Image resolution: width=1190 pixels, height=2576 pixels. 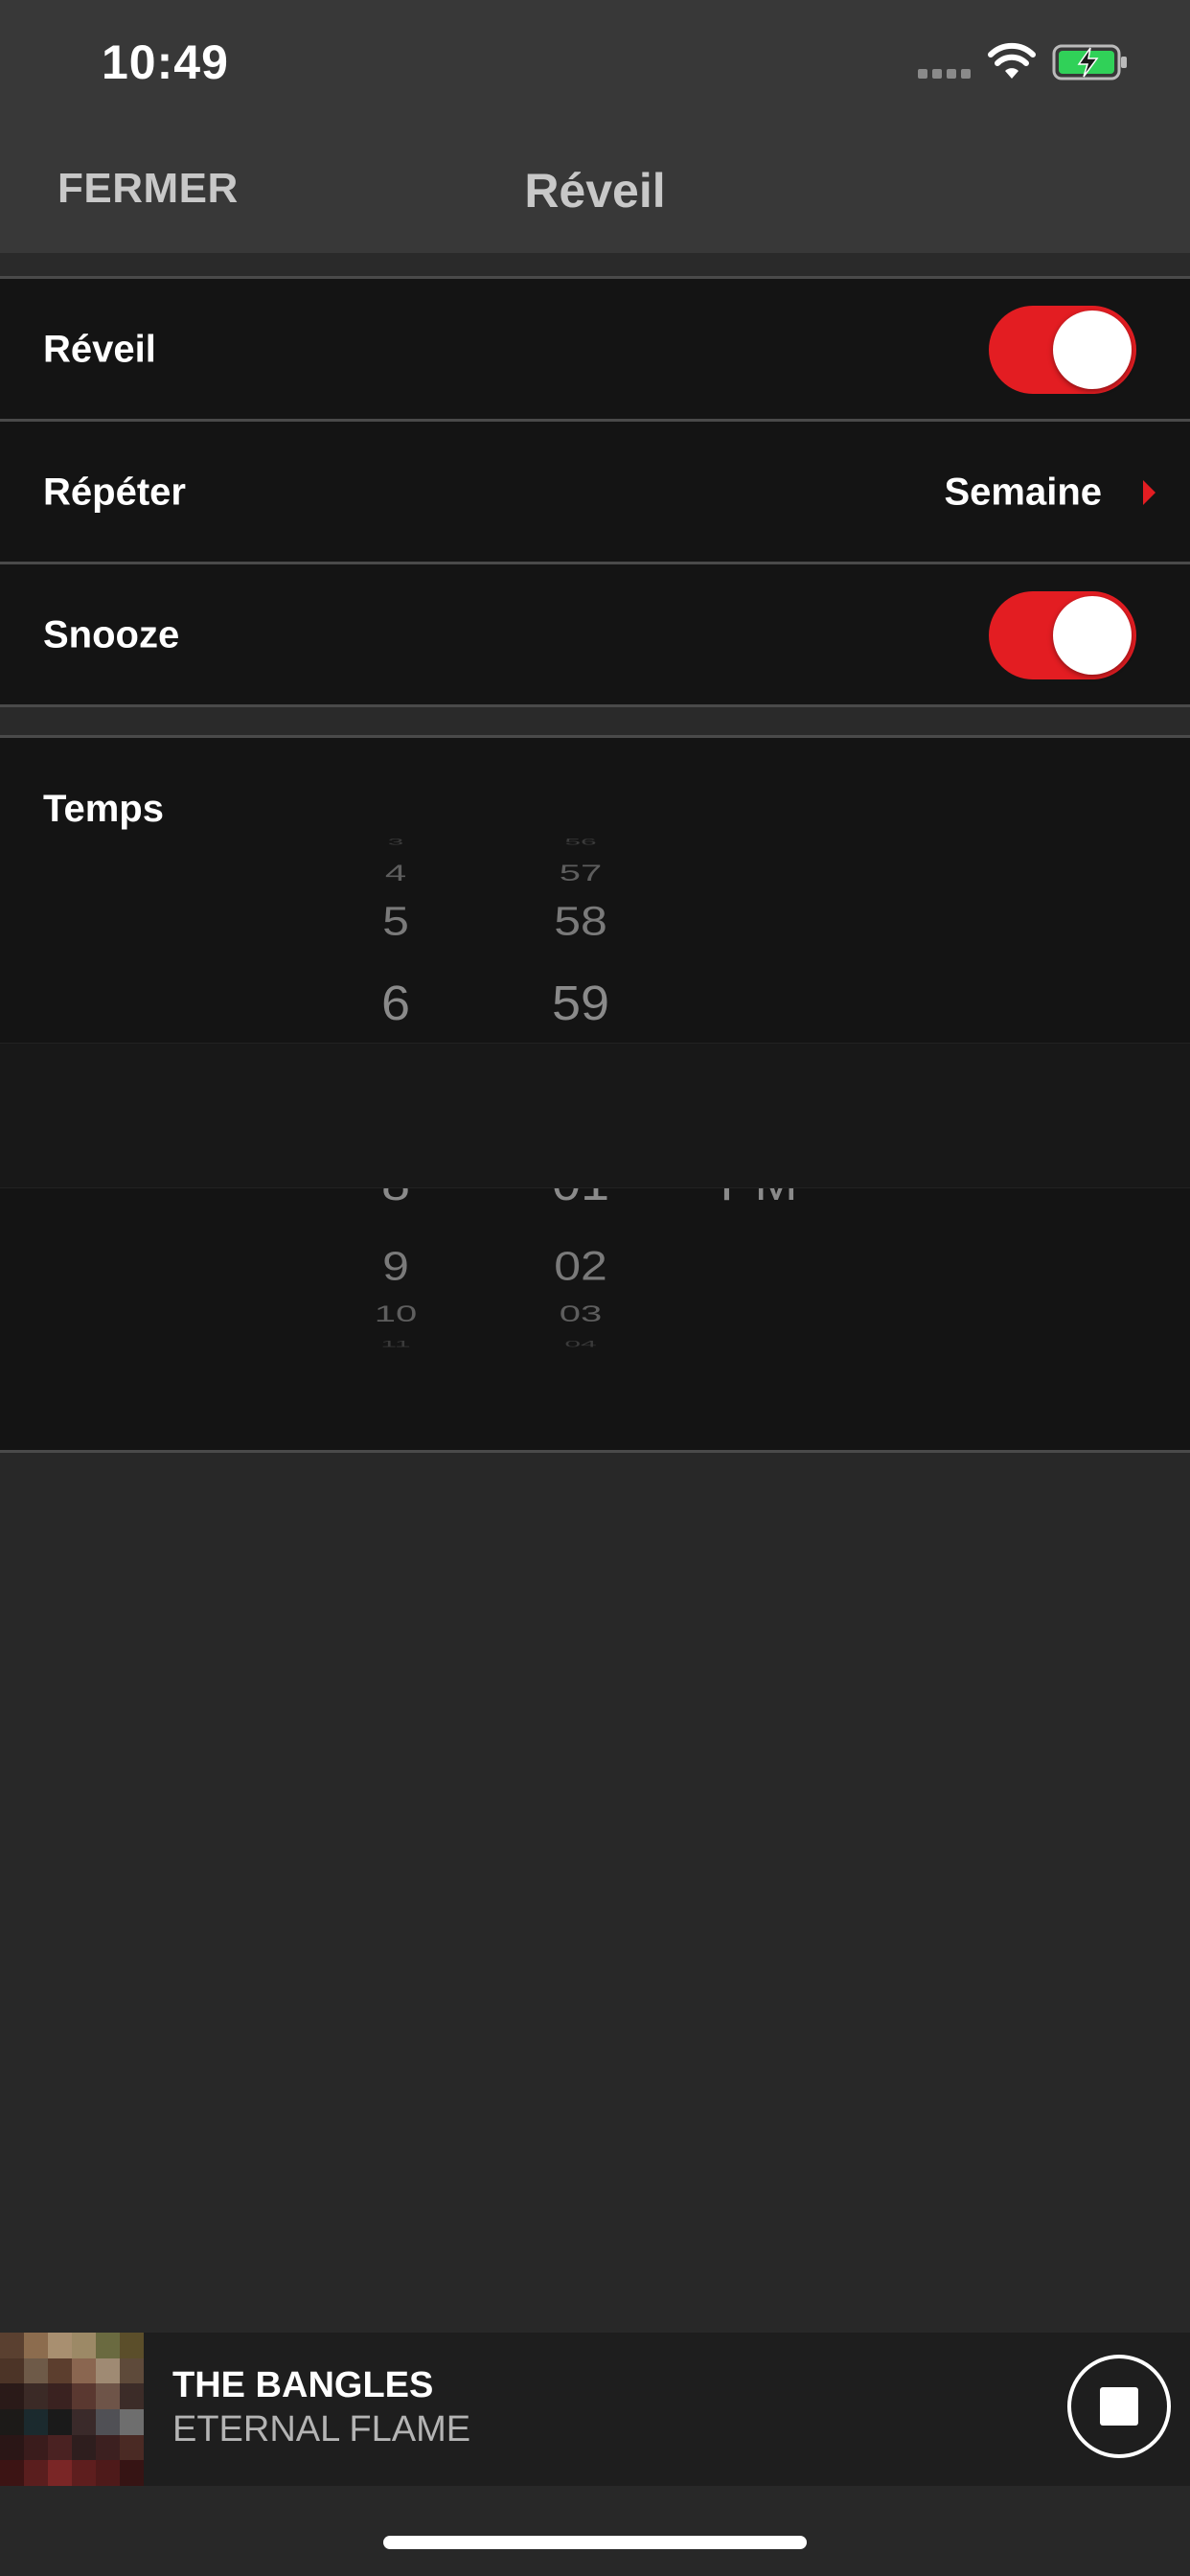 I want to click on alarm-label: Réveil, so click(x=99, y=349).